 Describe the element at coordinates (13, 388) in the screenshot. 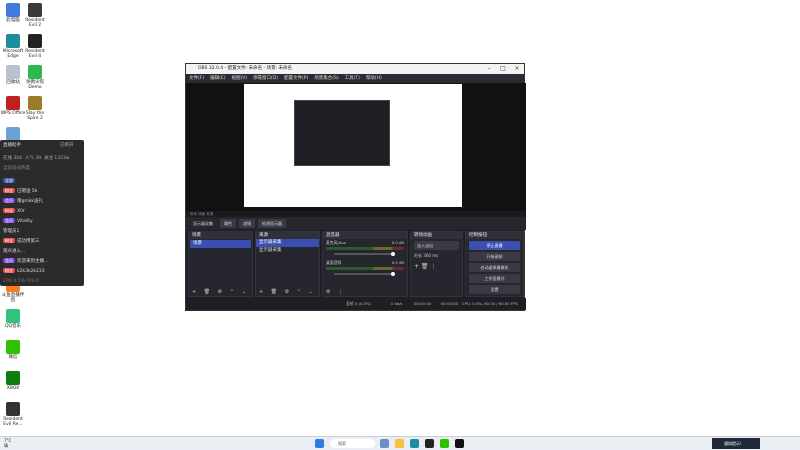

I see `desktop-icon-label: XBOX` at that location.